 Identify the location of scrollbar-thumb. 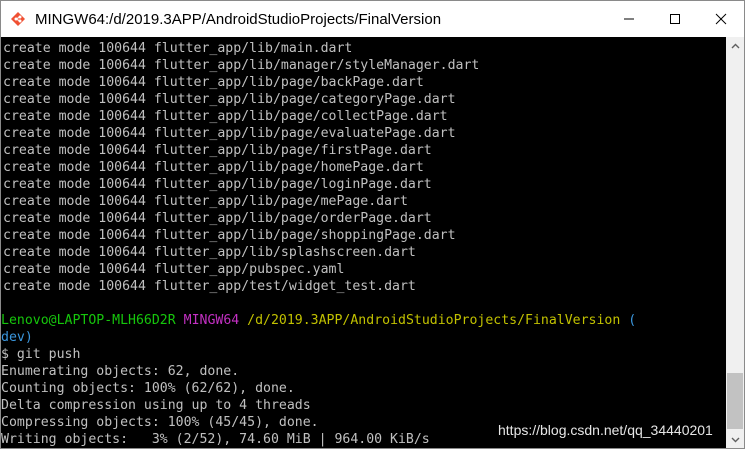
(735, 401).